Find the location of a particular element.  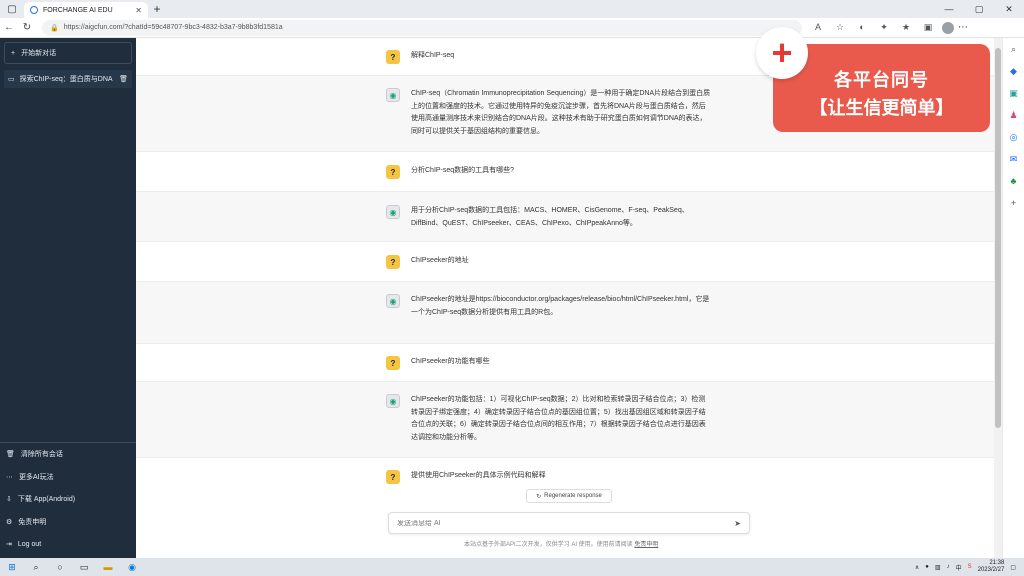

conversation-label: 探索ChIP-seq：蛋白质与DNA is located at coordinates (66, 79).